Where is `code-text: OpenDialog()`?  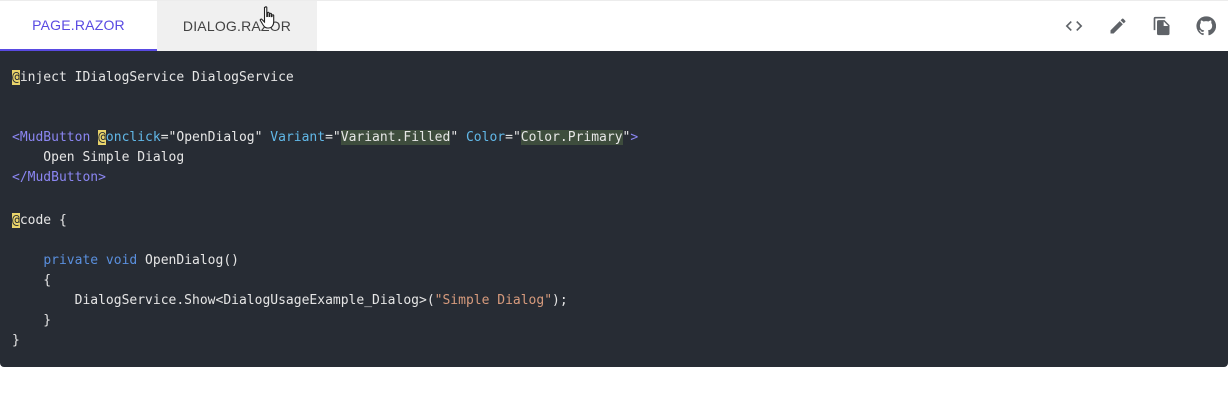 code-text: OpenDialog() is located at coordinates (188, 260).